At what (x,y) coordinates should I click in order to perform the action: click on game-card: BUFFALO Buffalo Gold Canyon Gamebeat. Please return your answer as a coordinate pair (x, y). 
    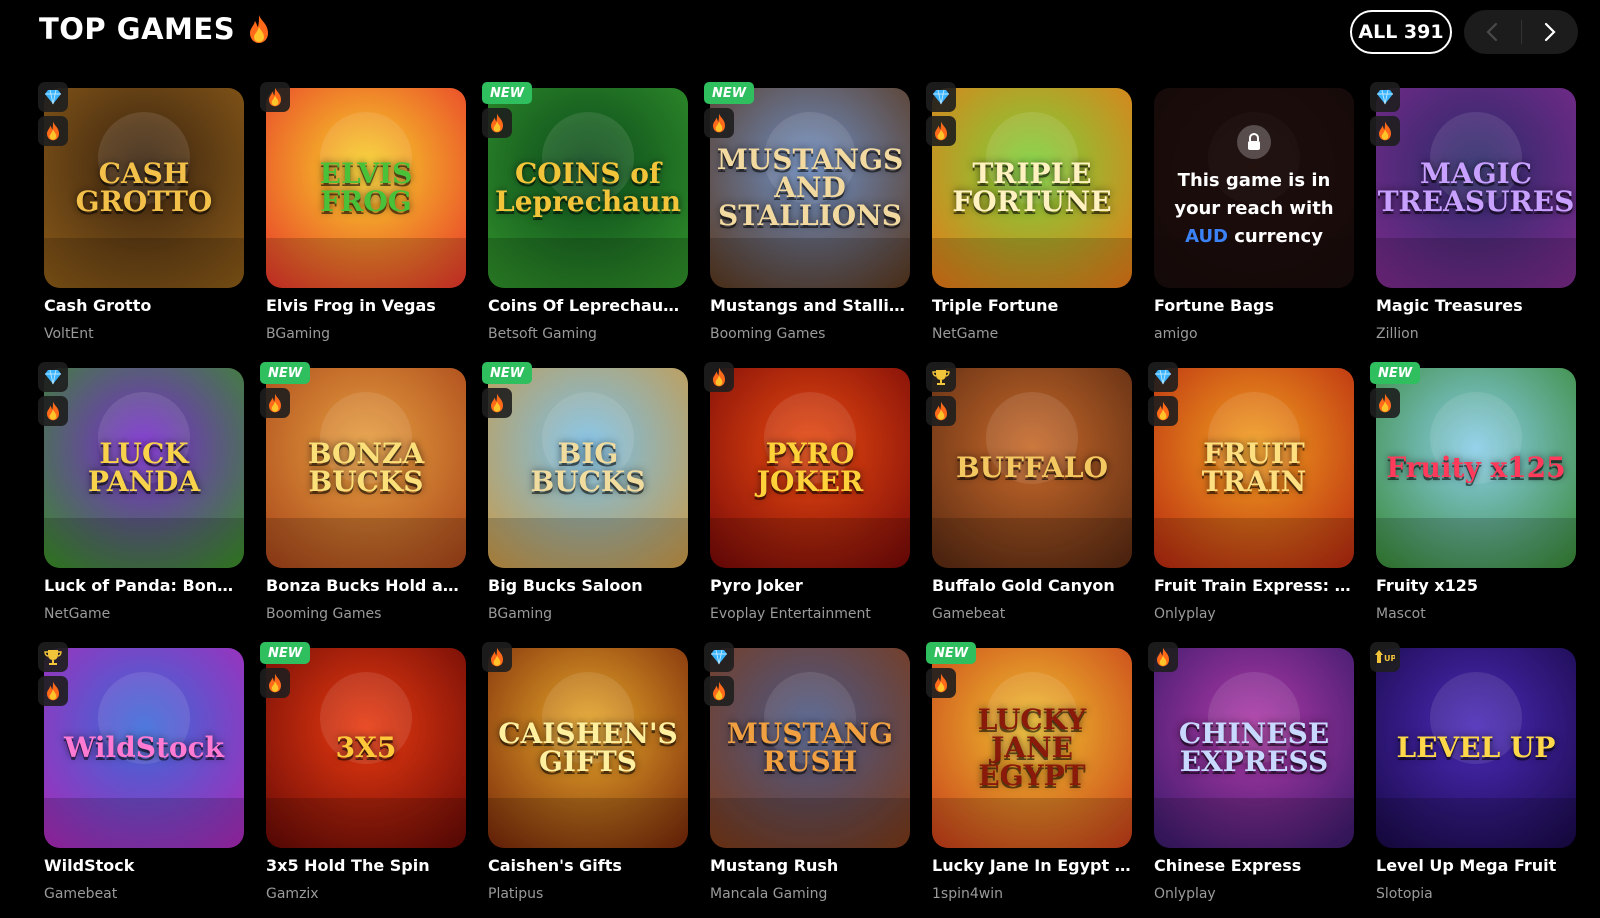
    Looking at the image, I should click on (1029, 494).